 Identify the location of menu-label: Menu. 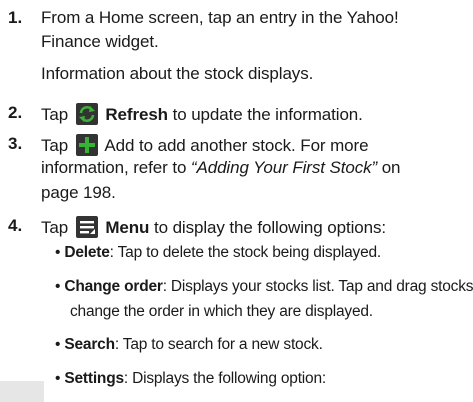
(127, 227).